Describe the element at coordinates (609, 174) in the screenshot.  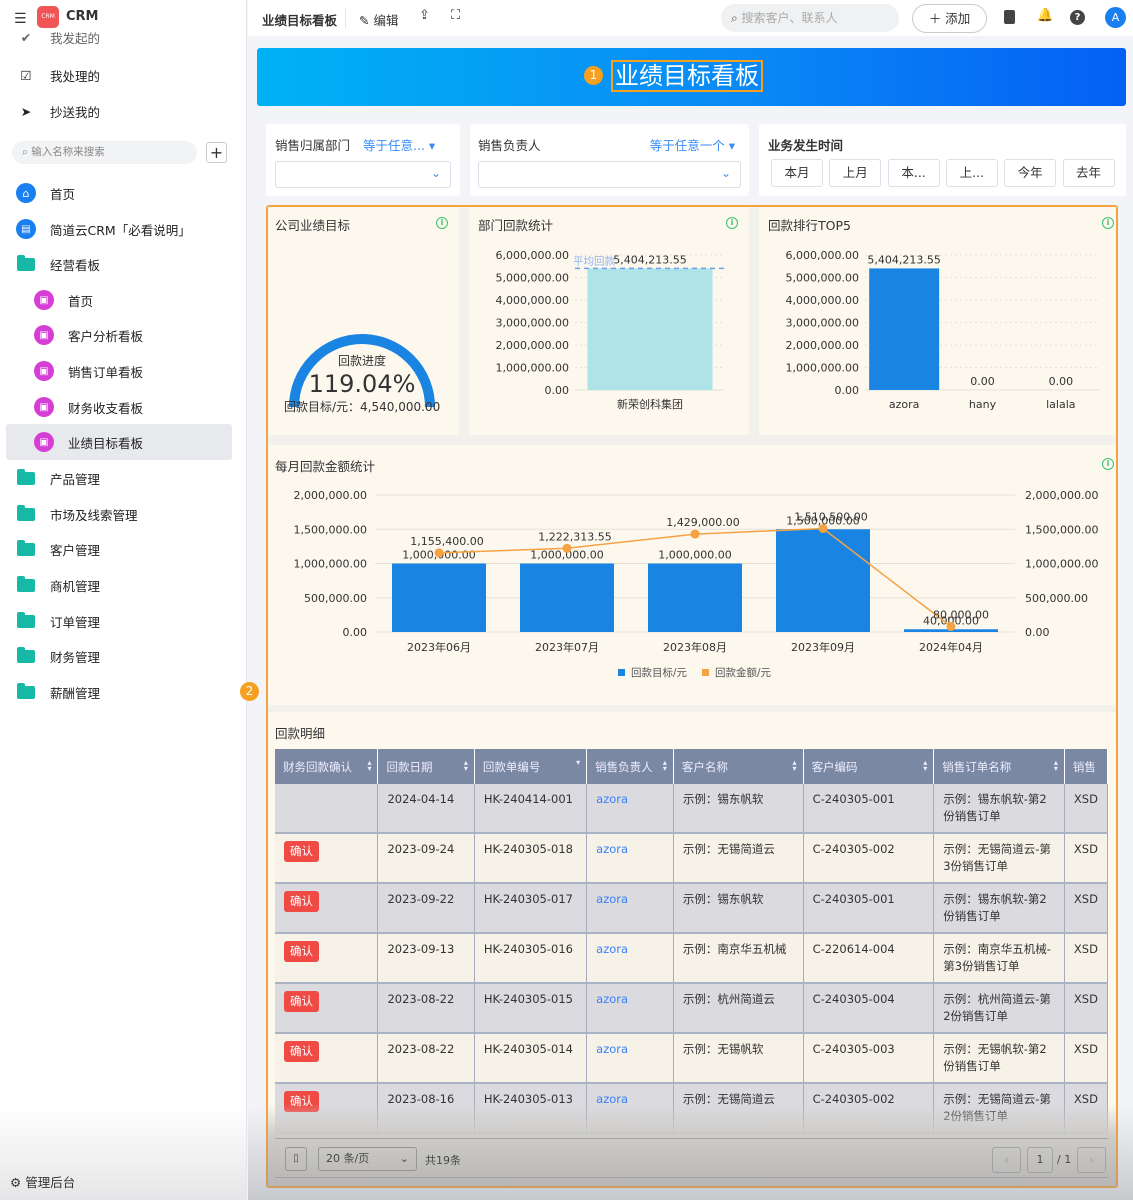
I see `owner-select: ⌄` at that location.